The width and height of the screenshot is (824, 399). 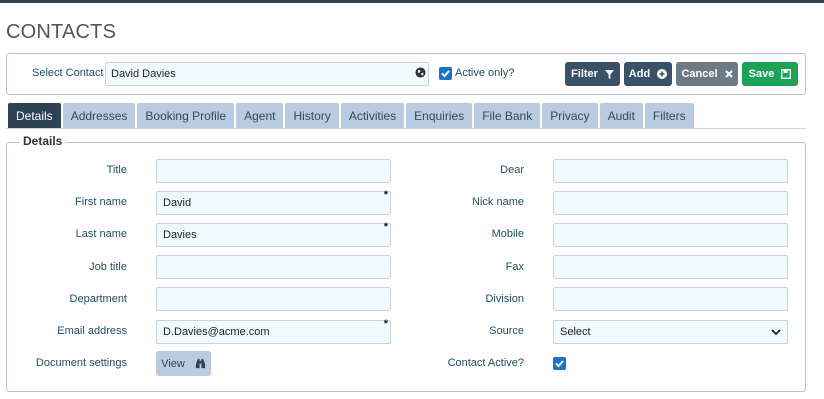 What do you see at coordinates (406, 128) in the screenshot?
I see `tabs-divider` at bounding box center [406, 128].